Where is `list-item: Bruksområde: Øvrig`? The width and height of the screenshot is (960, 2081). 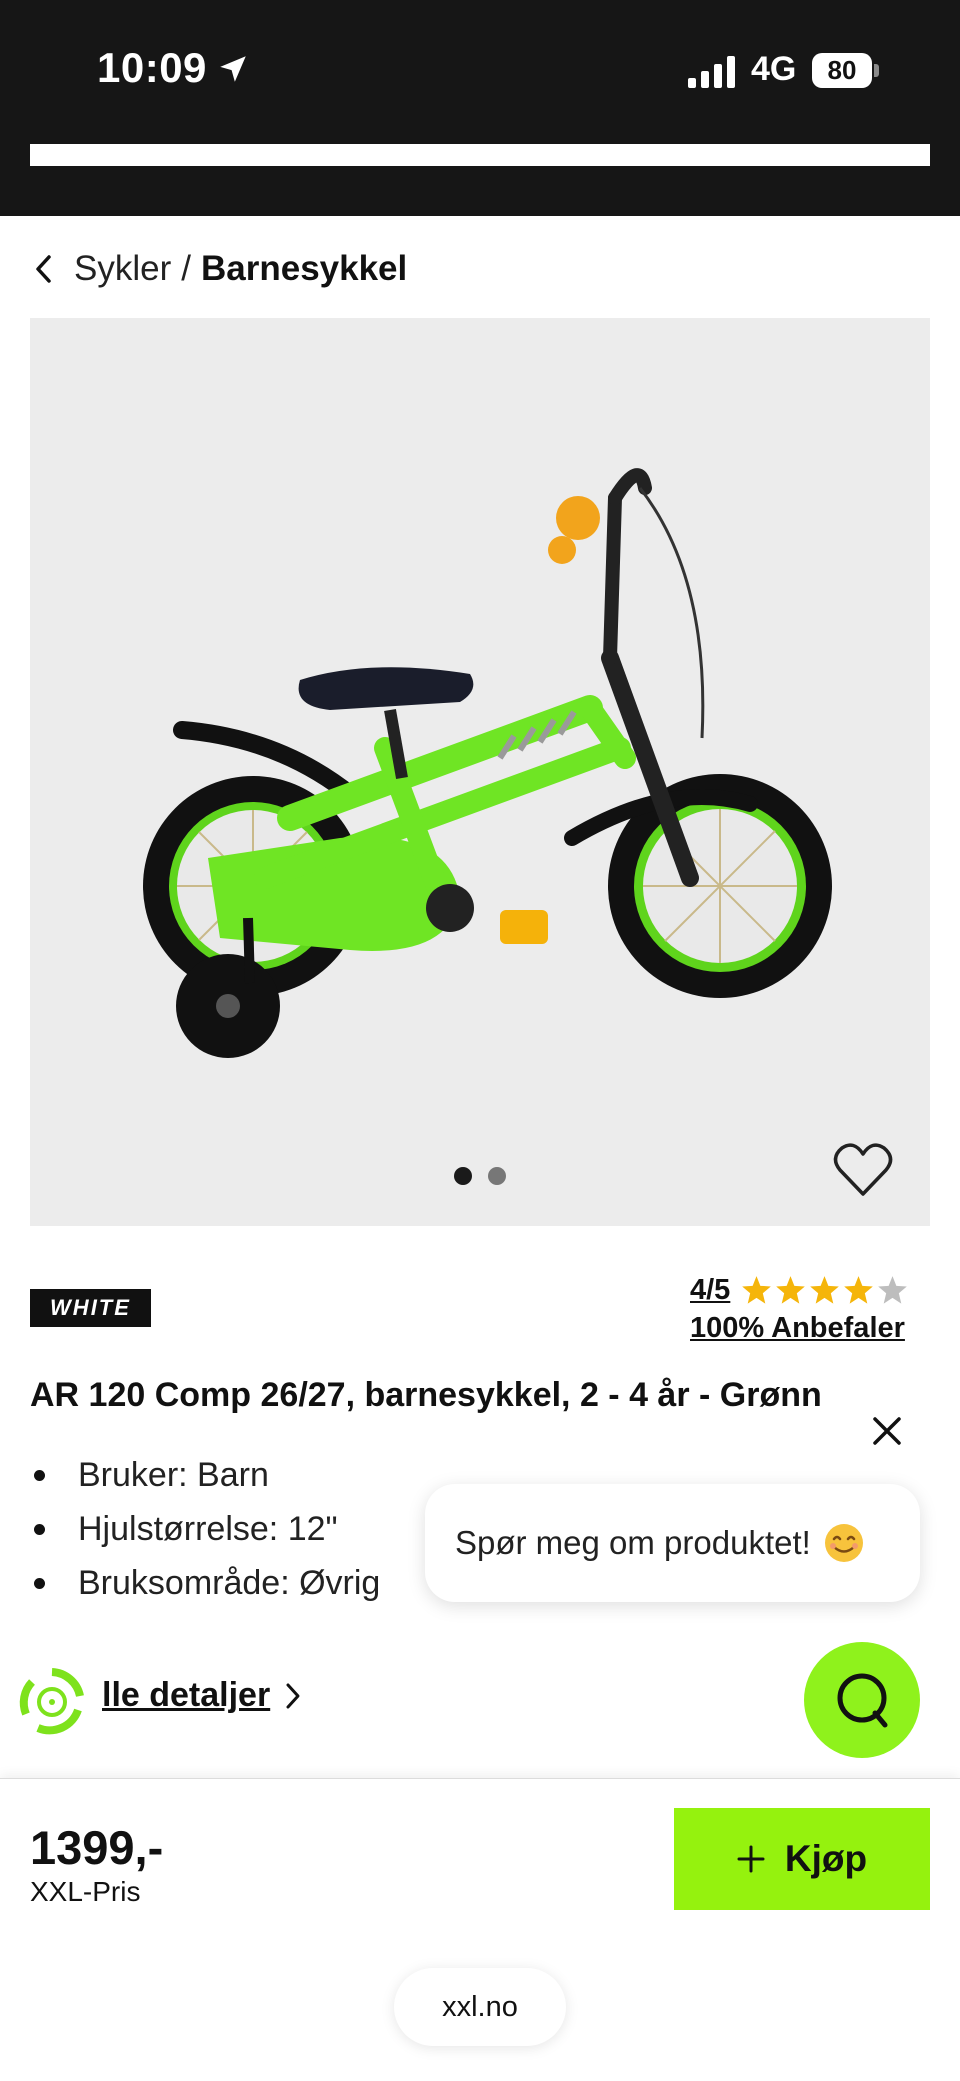 list-item: Bruksområde: Øvrig is located at coordinates (205, 1583).